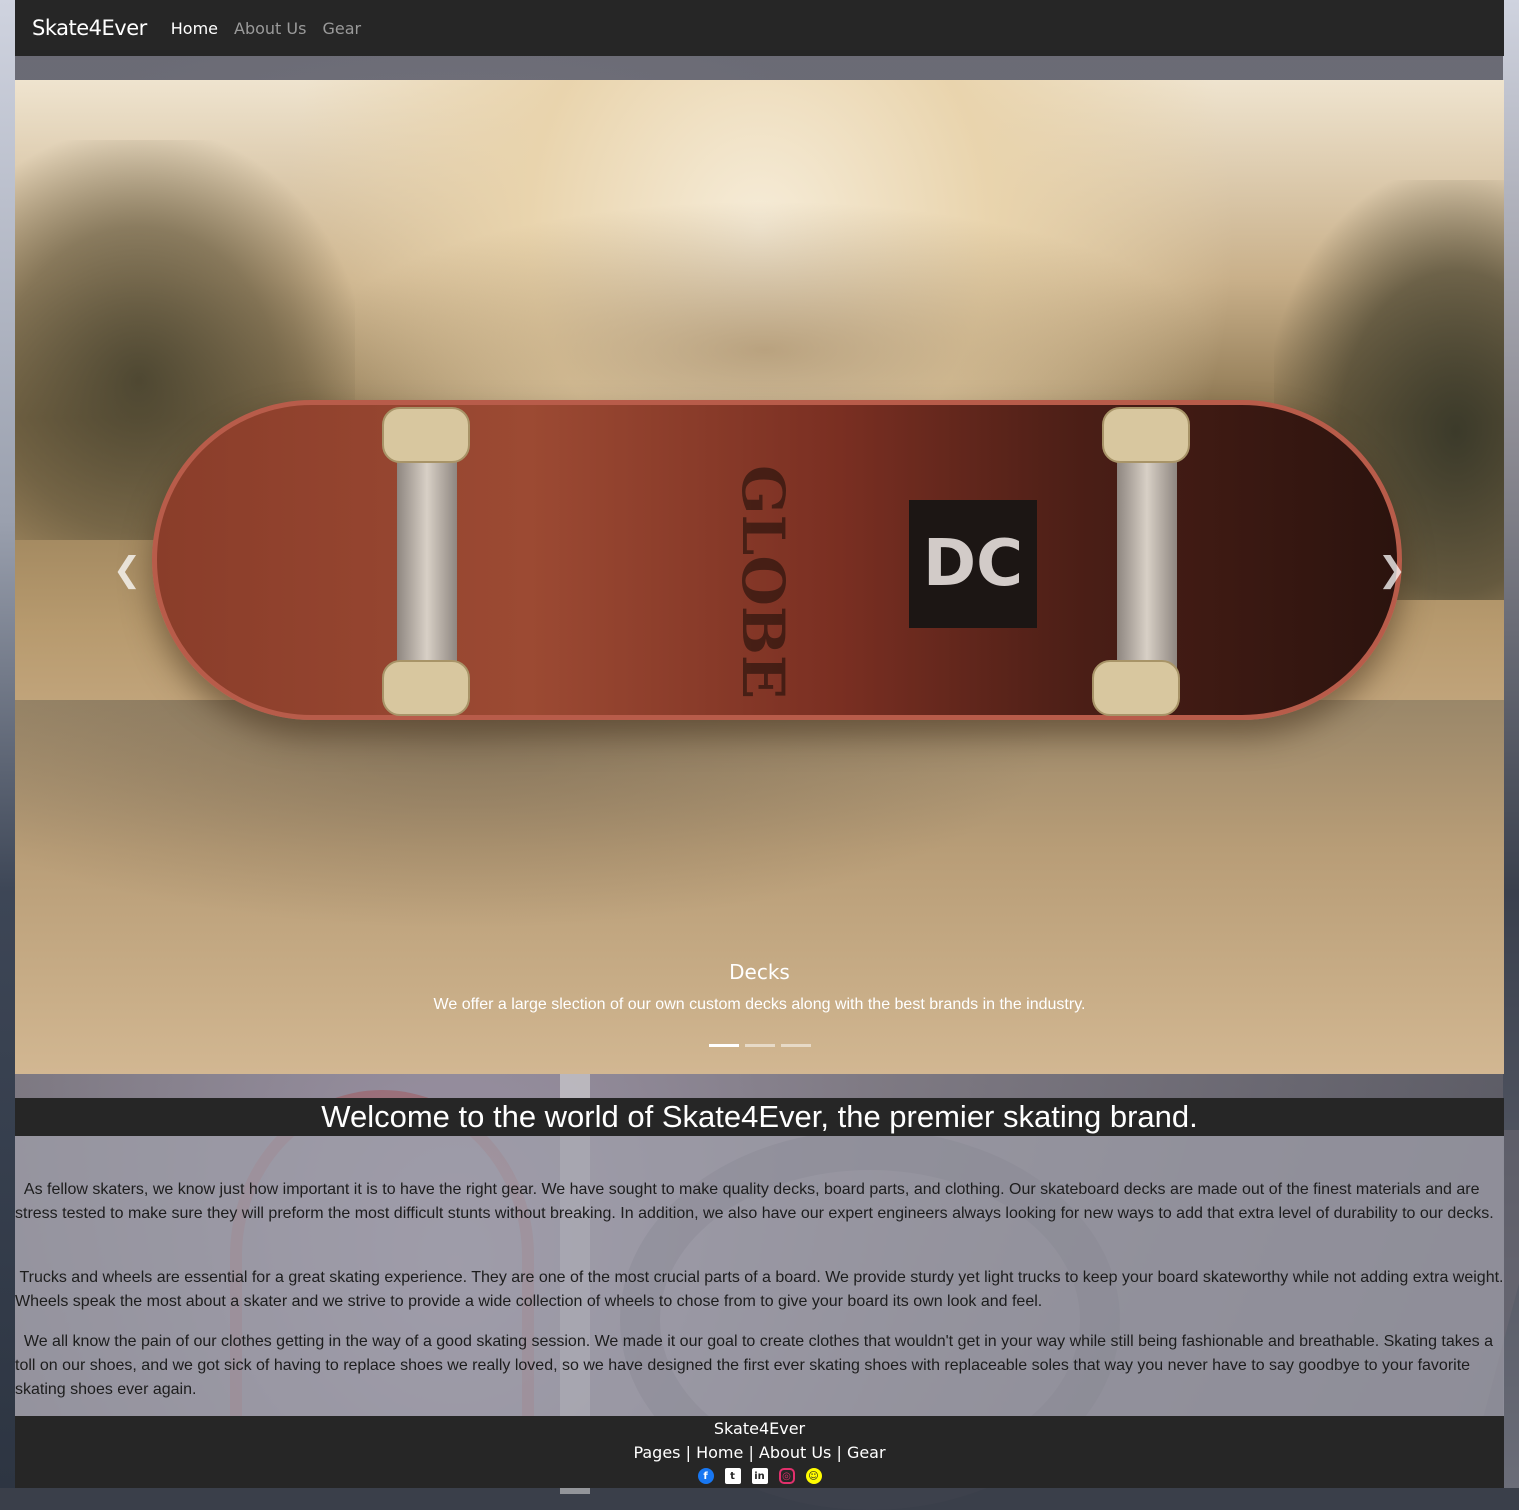  I want to click on deck-logo: DC, so click(973, 564).